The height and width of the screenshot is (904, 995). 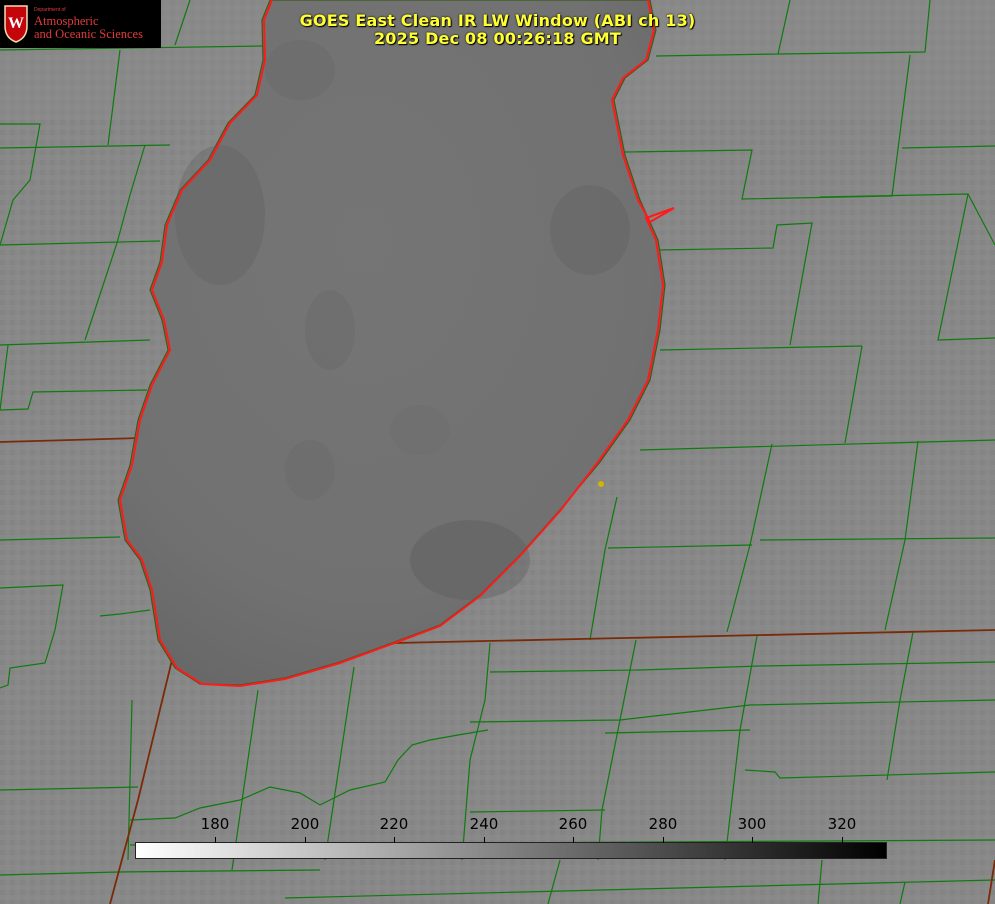 I want to click on crest-letter: W, so click(x=16, y=23).